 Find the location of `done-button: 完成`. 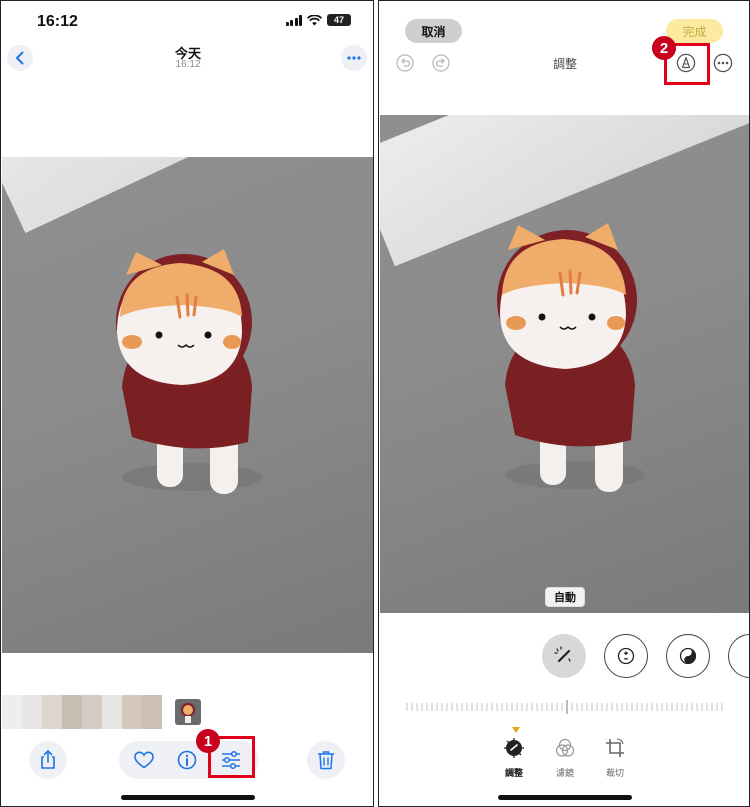

done-button: 完成 is located at coordinates (694, 31).